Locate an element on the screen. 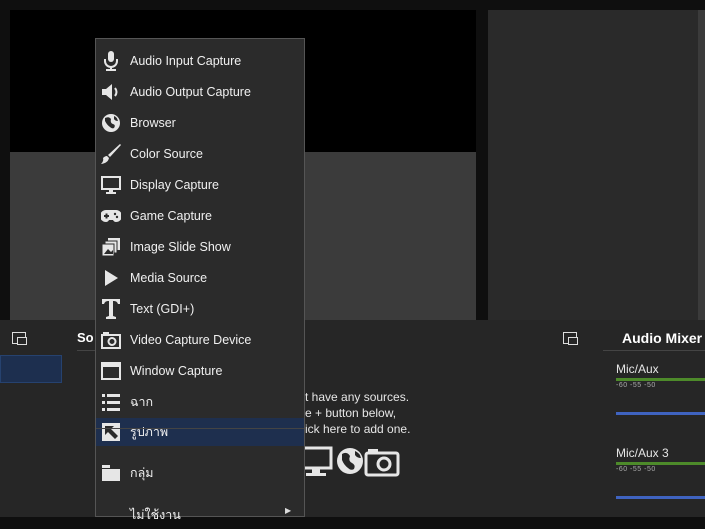 The width and height of the screenshot is (705, 529). menu-item-label: Media Source is located at coordinates (169, 278).